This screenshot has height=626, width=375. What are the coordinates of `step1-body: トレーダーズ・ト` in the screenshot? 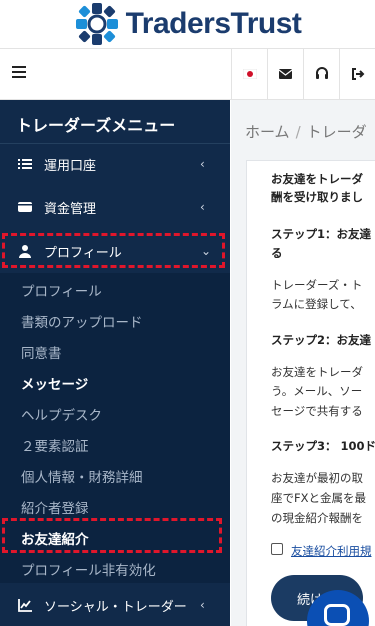 It's located at (317, 285).